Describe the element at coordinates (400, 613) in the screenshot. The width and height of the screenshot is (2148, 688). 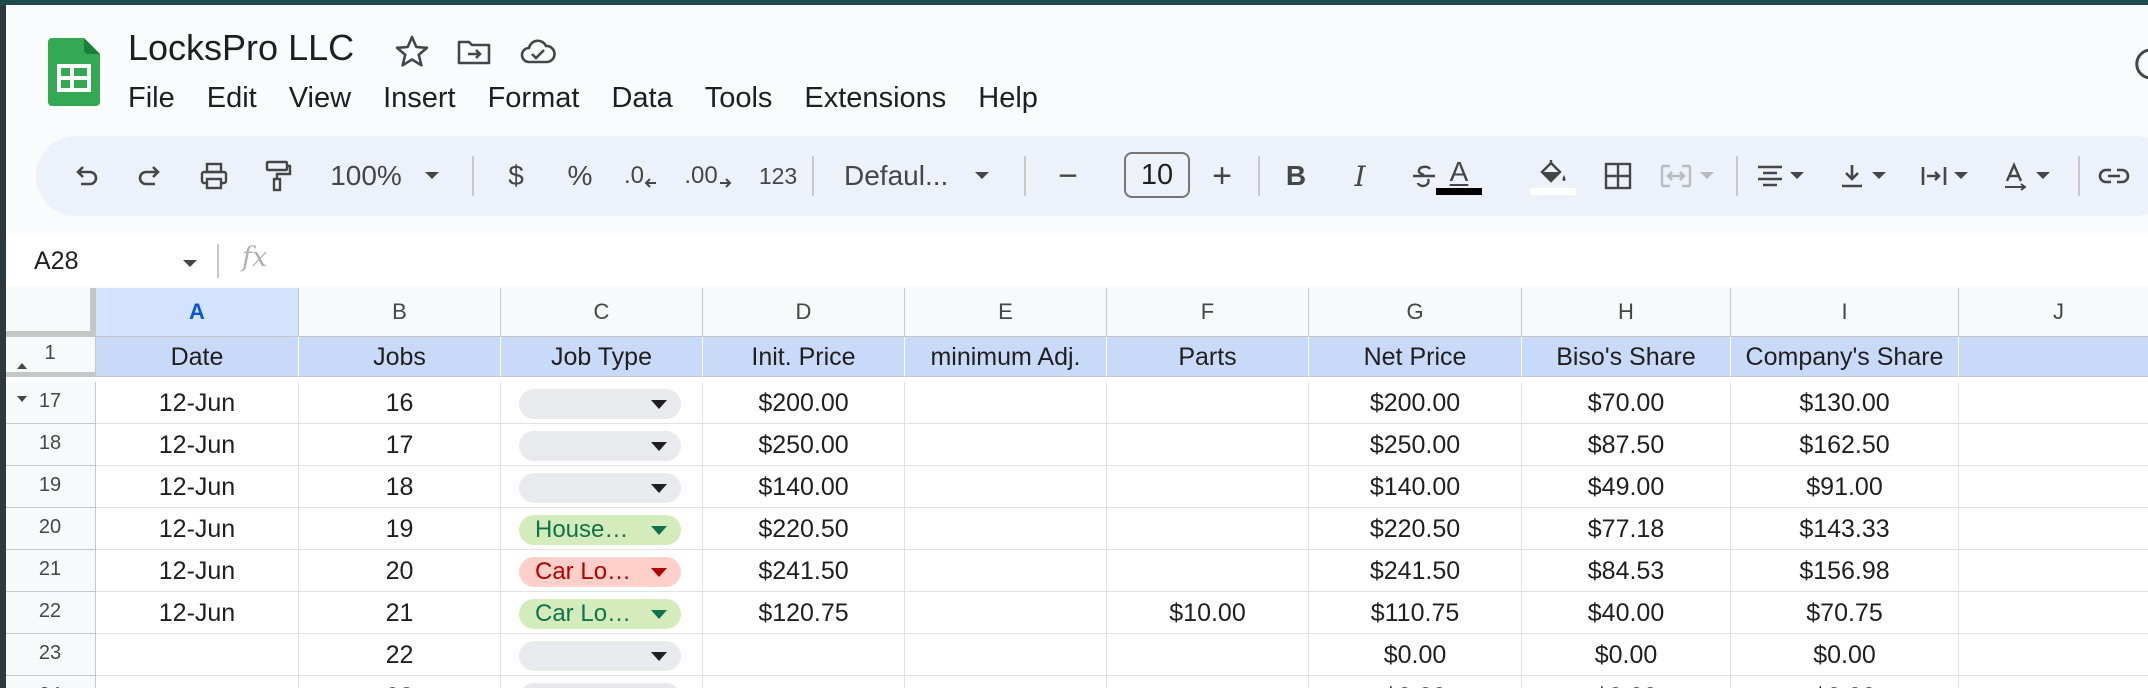
I see `cell-b: 21` at that location.